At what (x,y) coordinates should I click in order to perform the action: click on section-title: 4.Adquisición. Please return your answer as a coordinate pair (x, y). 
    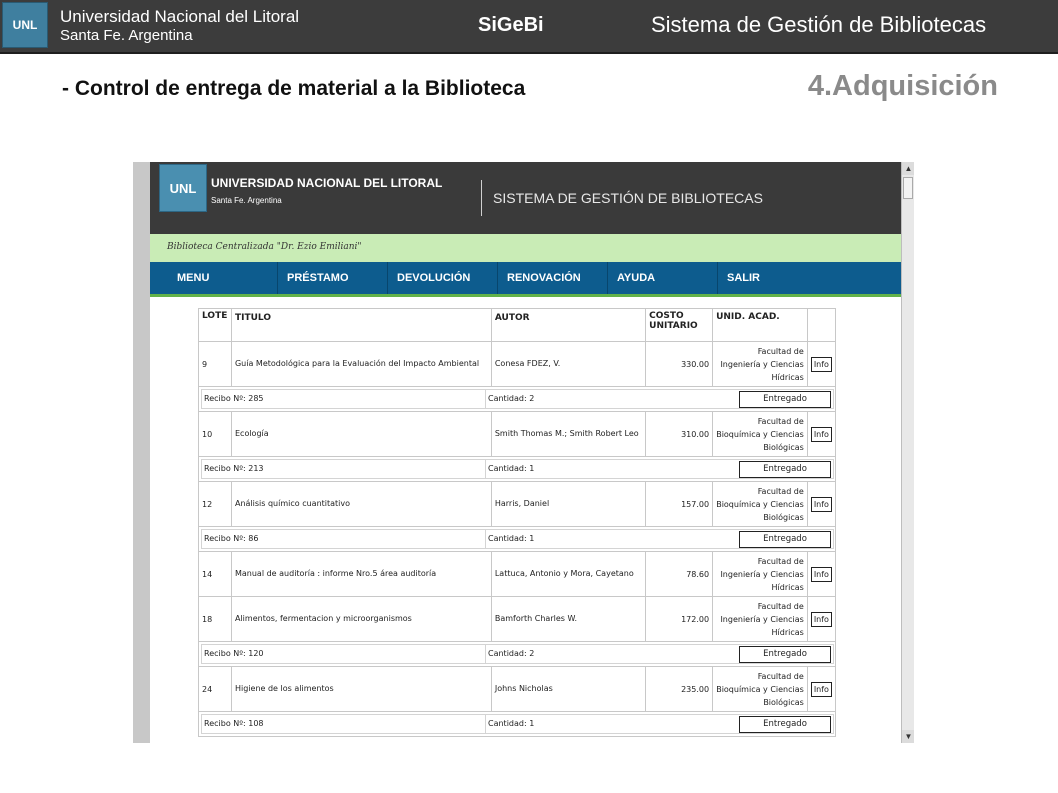
    Looking at the image, I should click on (902, 86).